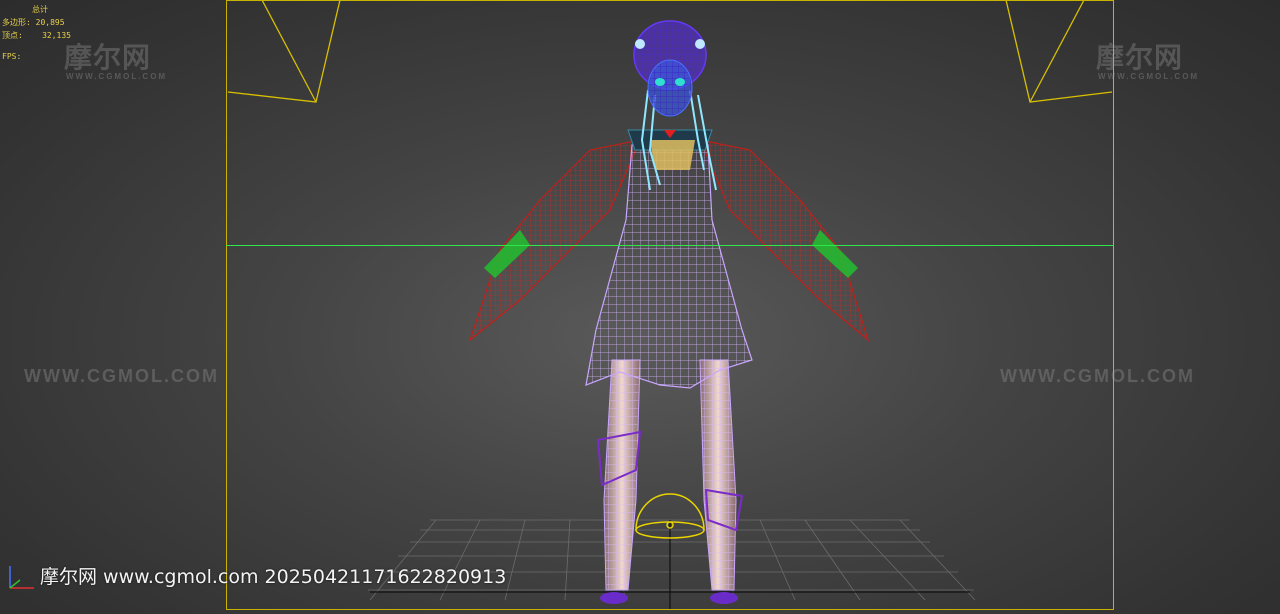  Describe the element at coordinates (50, 22) in the screenshot. I see `polys-value: 20,895` at that location.